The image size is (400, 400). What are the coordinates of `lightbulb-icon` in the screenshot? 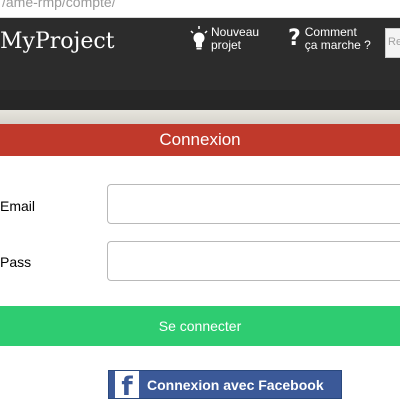 It's located at (199, 38).